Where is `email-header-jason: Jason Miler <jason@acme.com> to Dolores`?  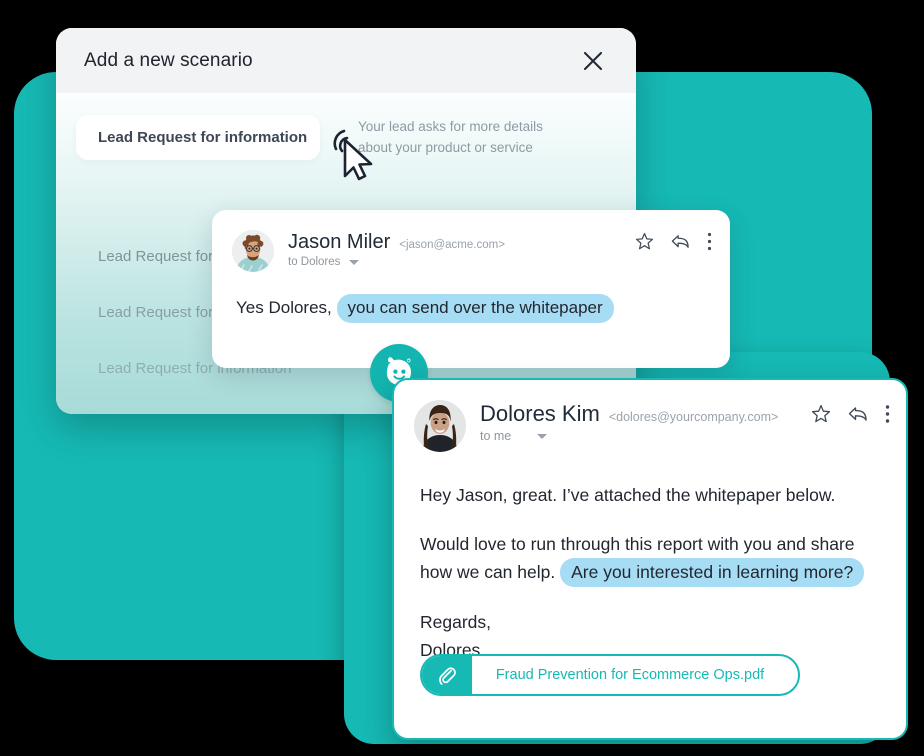 email-header-jason: Jason Miler <jason@acme.com> to Dolores is located at coordinates (471, 241).